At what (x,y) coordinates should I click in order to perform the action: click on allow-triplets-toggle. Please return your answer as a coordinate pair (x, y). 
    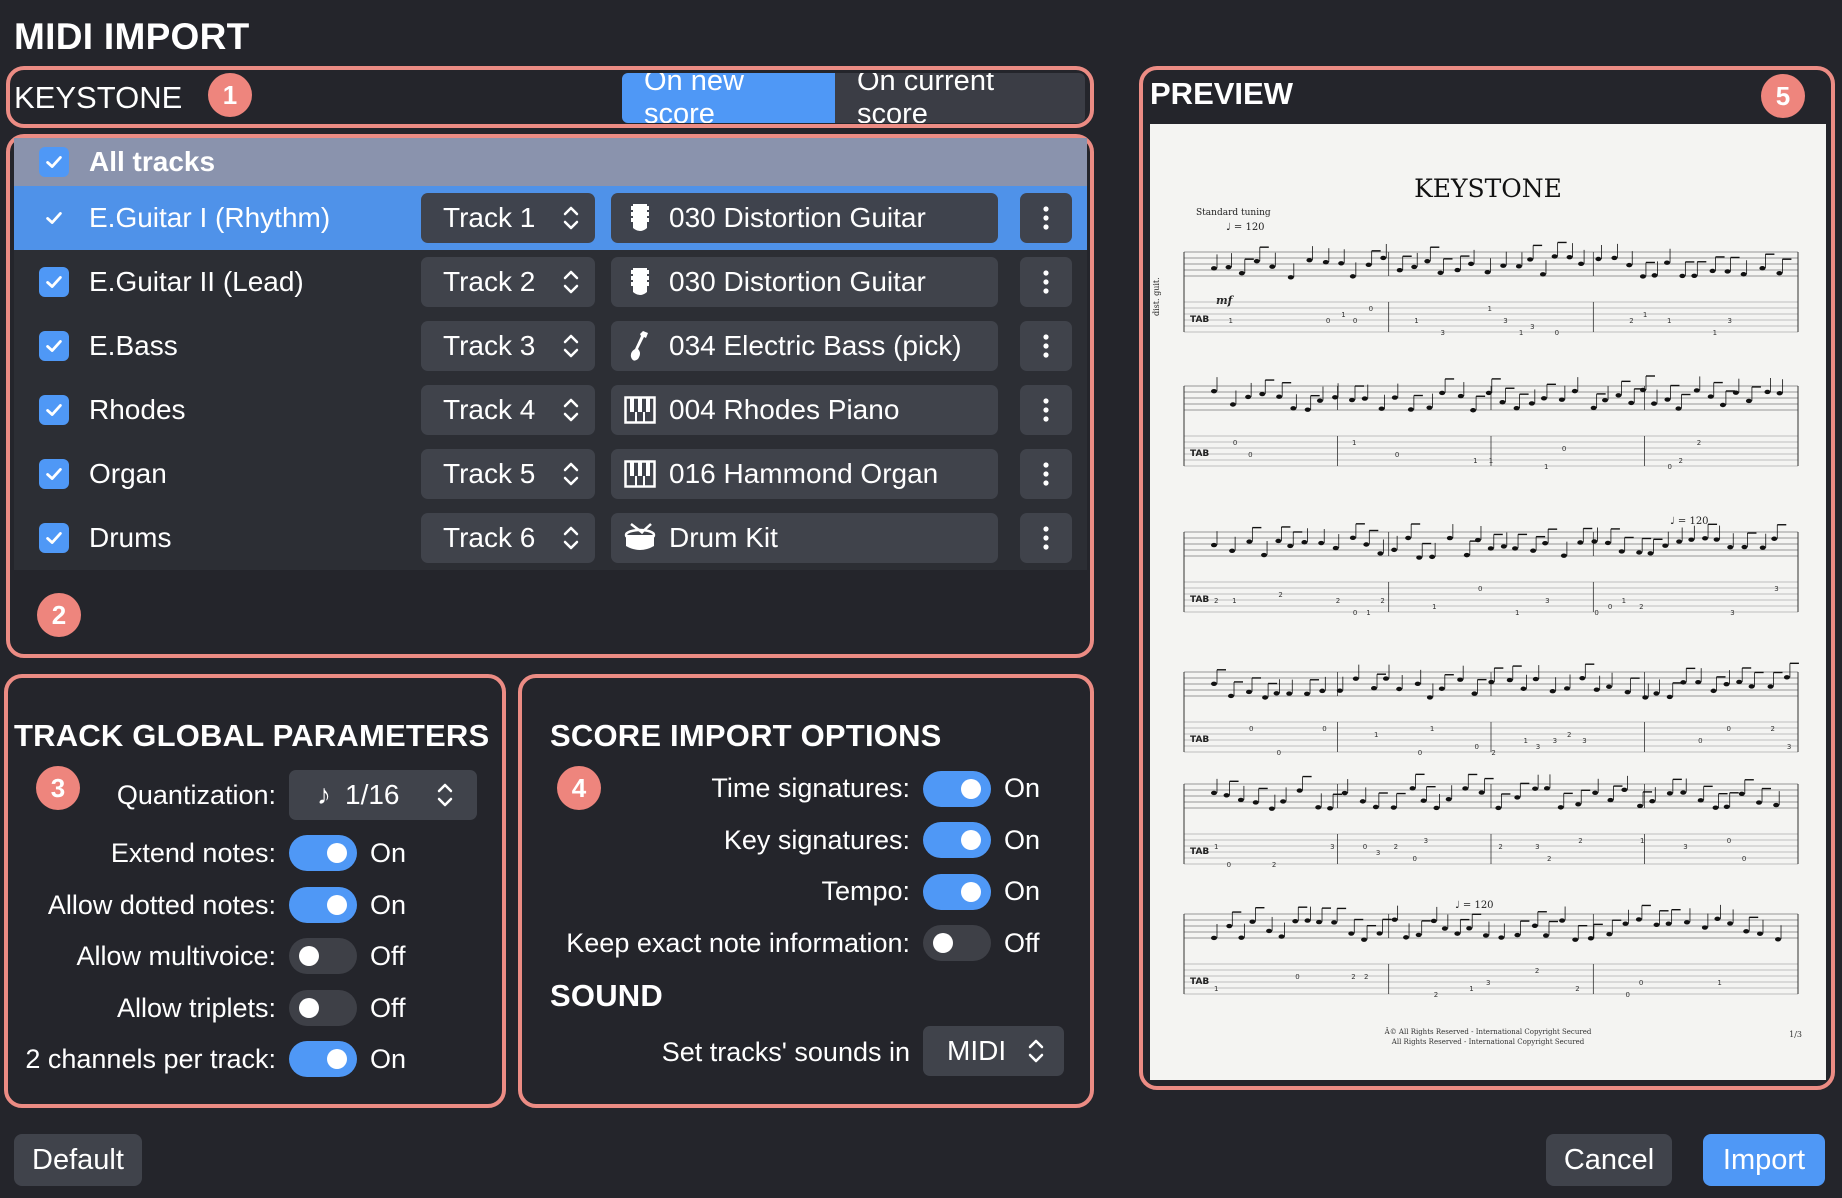
    Looking at the image, I should click on (323, 1008).